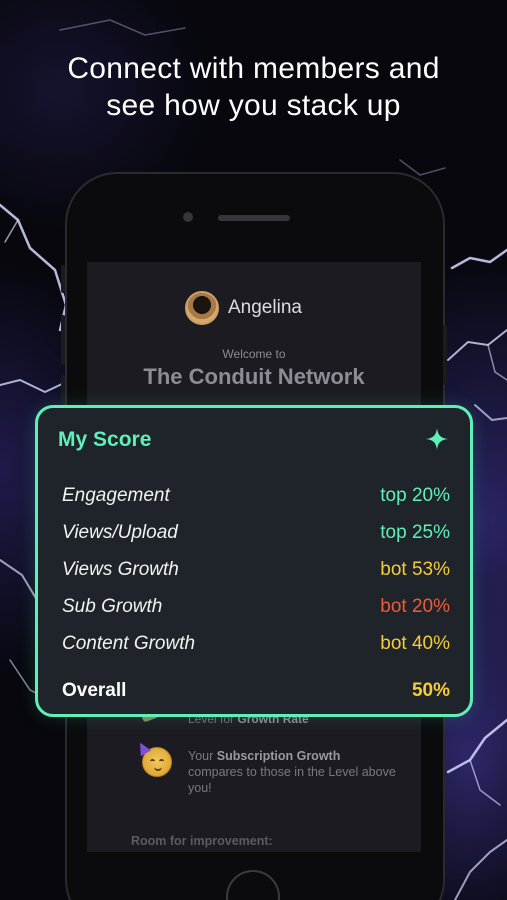  What do you see at coordinates (256, 533) in the screenshot?
I see `metric-row-views-upload: Views/Upload top 25%` at bounding box center [256, 533].